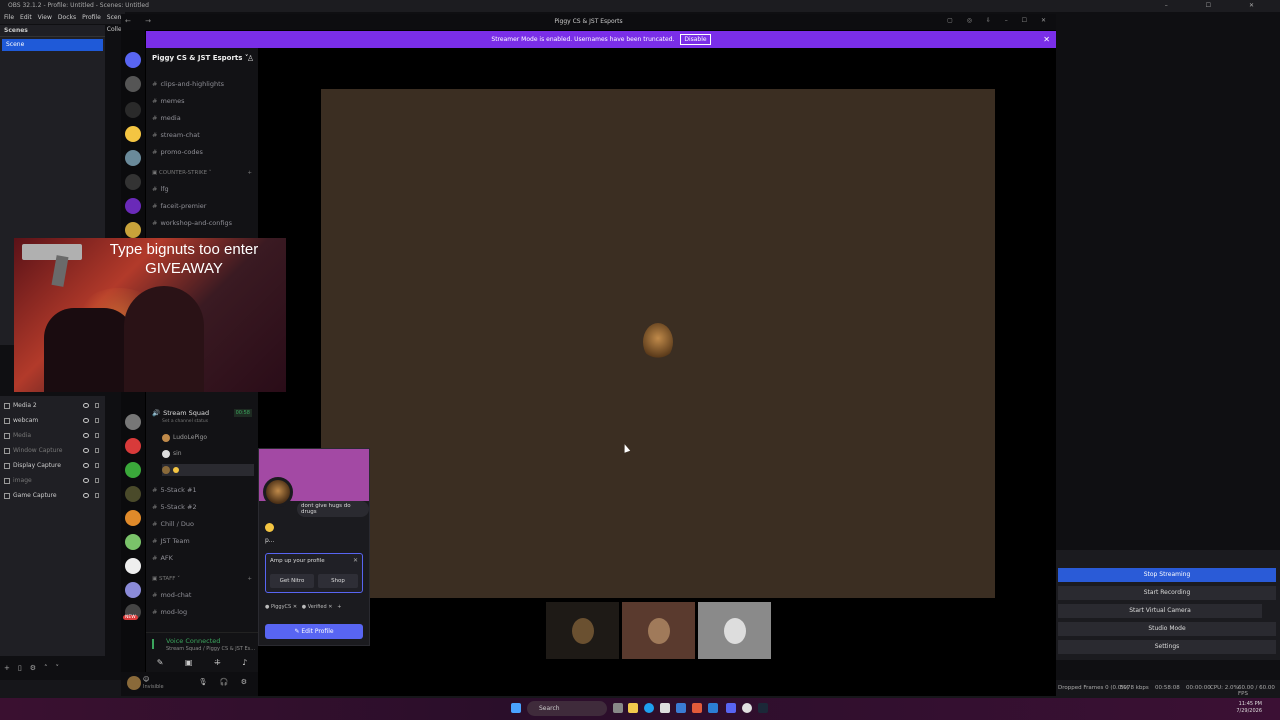  I want to click on profile-avatar, so click(278, 492).